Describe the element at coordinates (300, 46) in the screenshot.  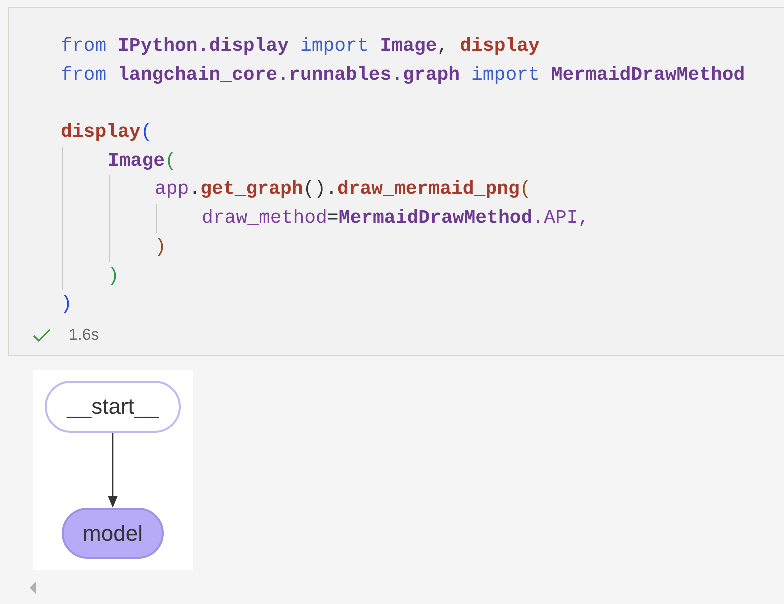
I see `code-line: from IPython.display import Image, display` at that location.